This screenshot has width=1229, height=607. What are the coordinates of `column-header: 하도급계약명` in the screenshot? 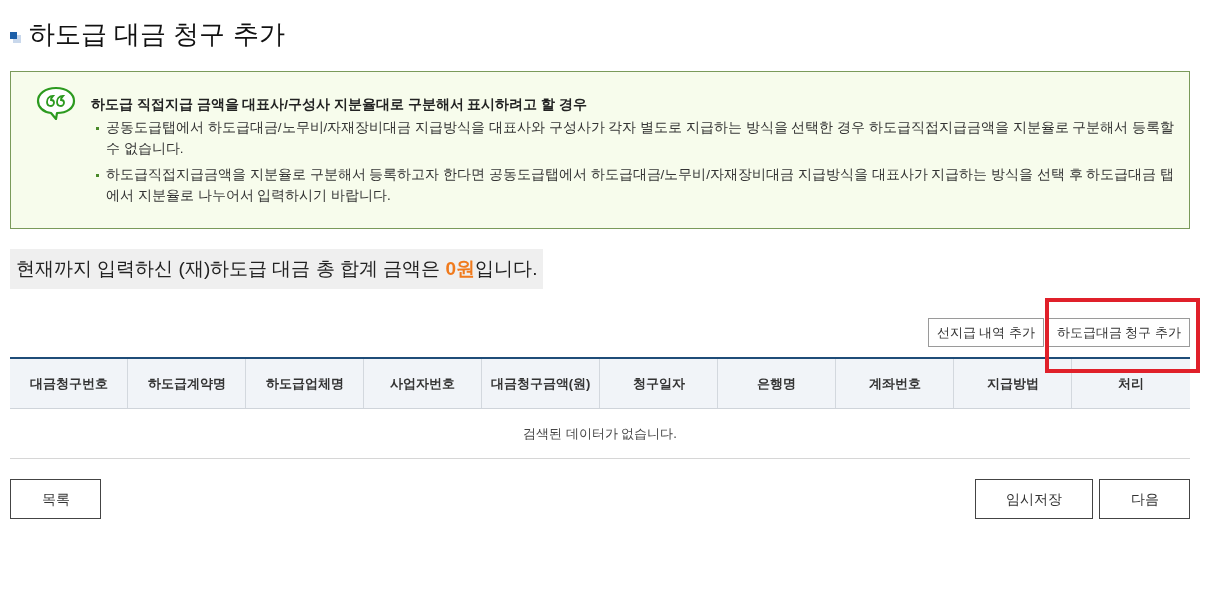 It's located at (187, 383).